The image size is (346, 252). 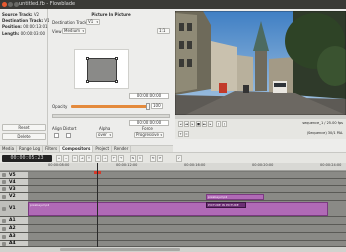 I want to click on reset-button: Reset, so click(x=24, y=127).